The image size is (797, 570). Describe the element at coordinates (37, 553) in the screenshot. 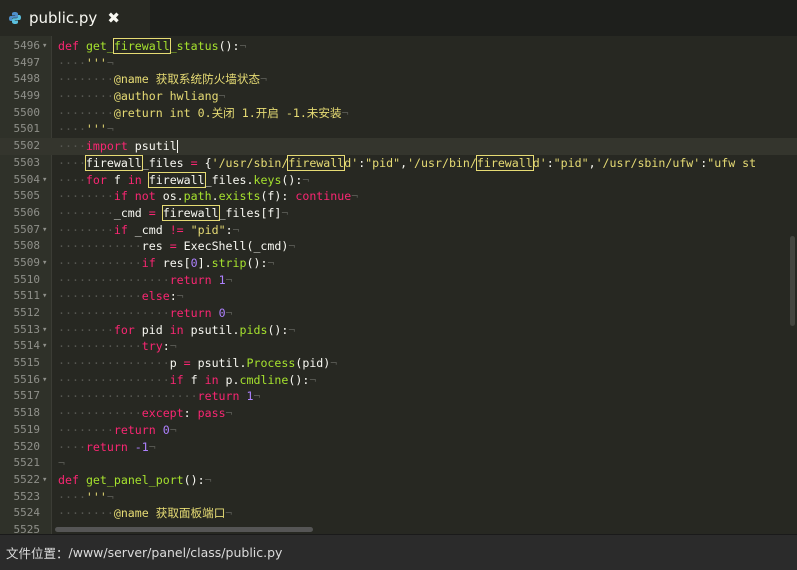

I see `file-location-label: 文件位置：` at that location.